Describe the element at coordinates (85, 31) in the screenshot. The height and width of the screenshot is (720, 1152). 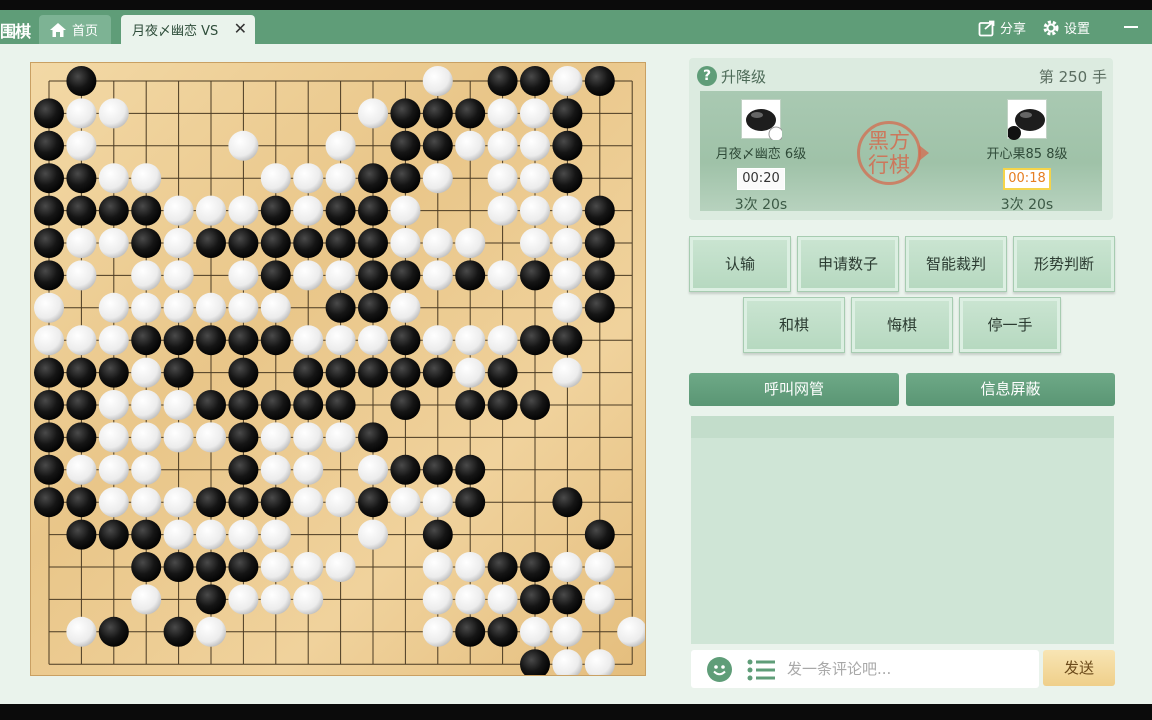
I see `tab-home-label: 首页` at that location.